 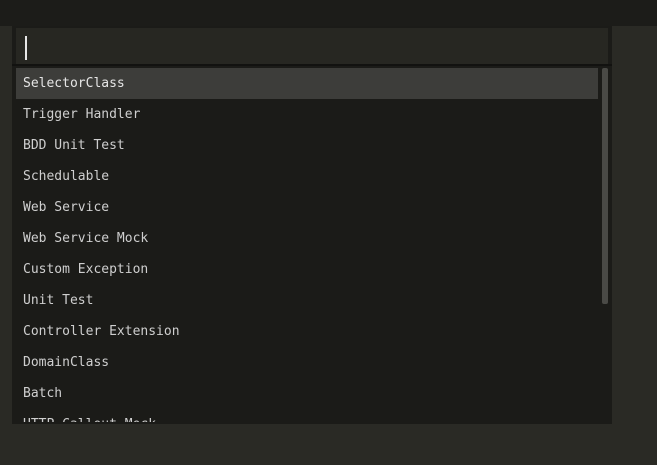 I want to click on list-item: Custom Exception, so click(x=307, y=269).